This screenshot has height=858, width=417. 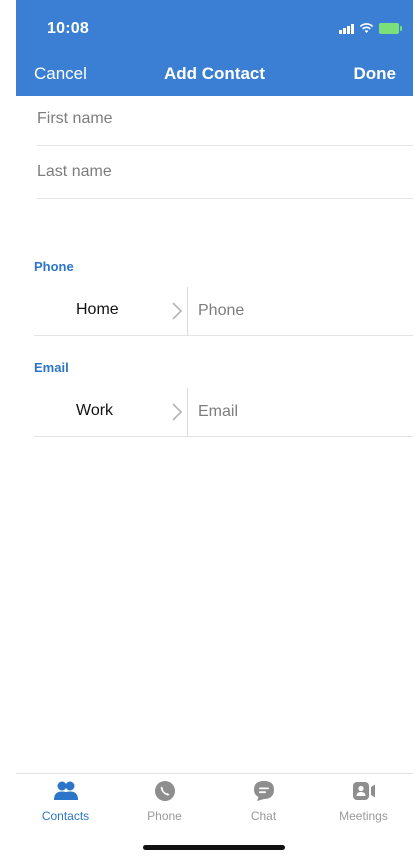 I want to click on tab-label: Meetings, so click(x=363, y=816).